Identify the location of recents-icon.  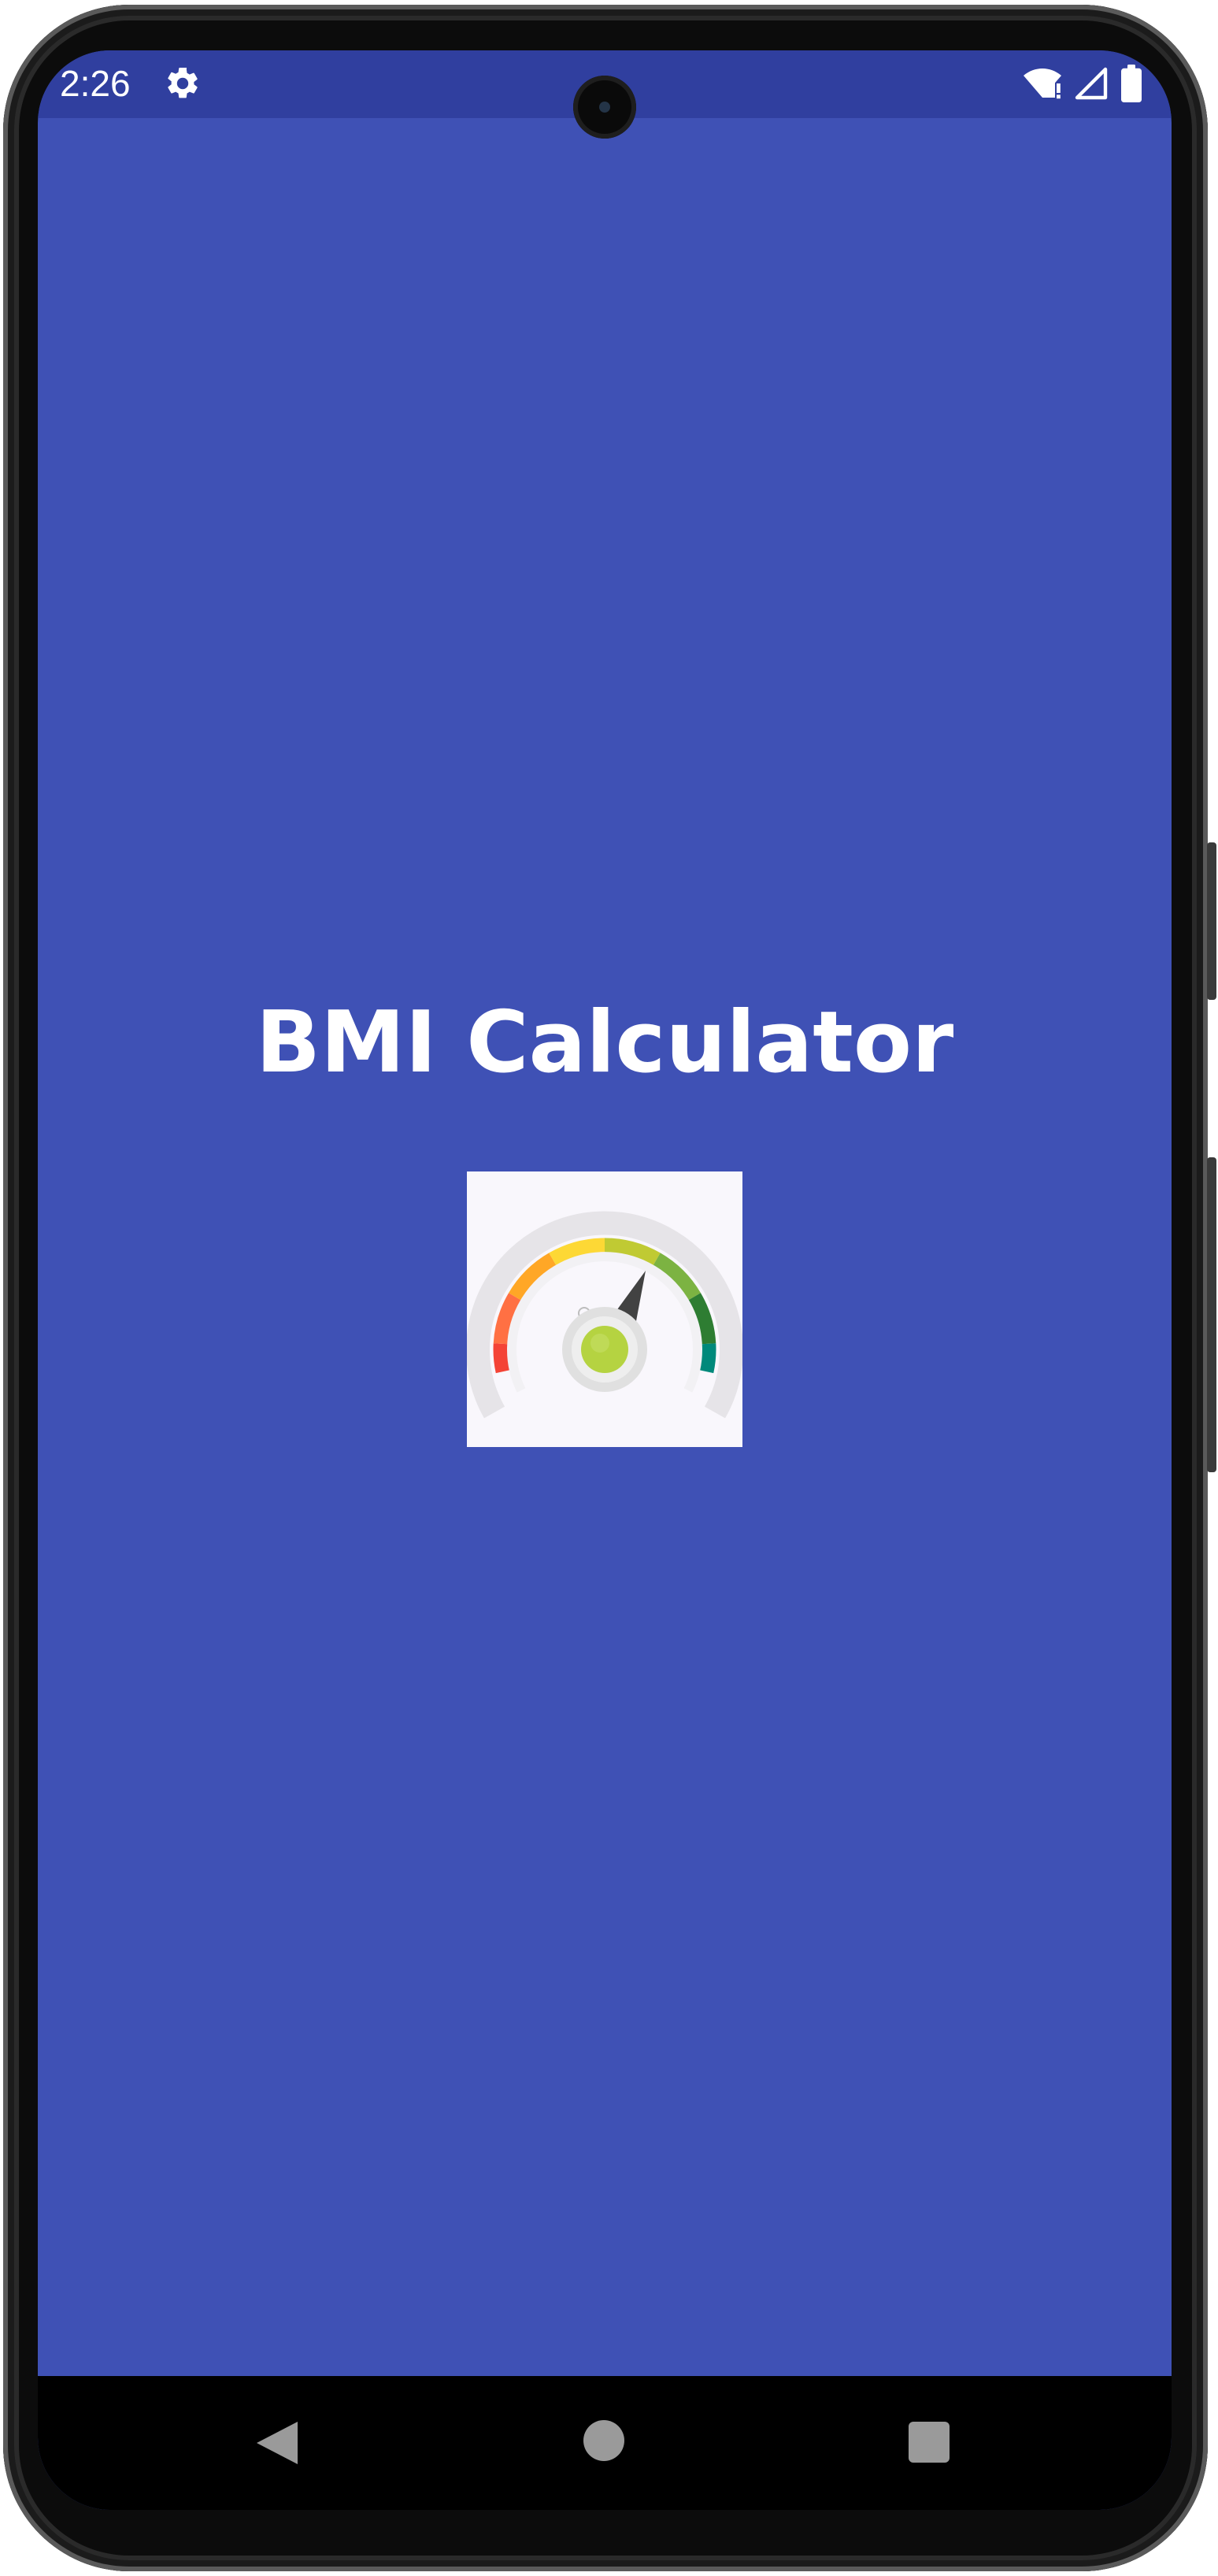
(929, 2442).